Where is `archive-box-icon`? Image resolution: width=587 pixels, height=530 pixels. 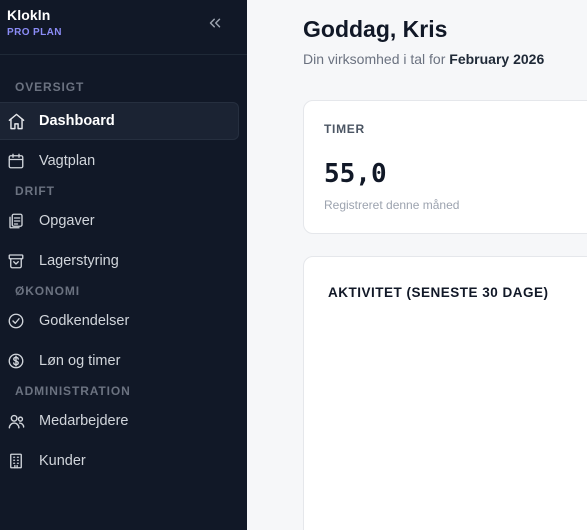 archive-box-icon is located at coordinates (16, 261).